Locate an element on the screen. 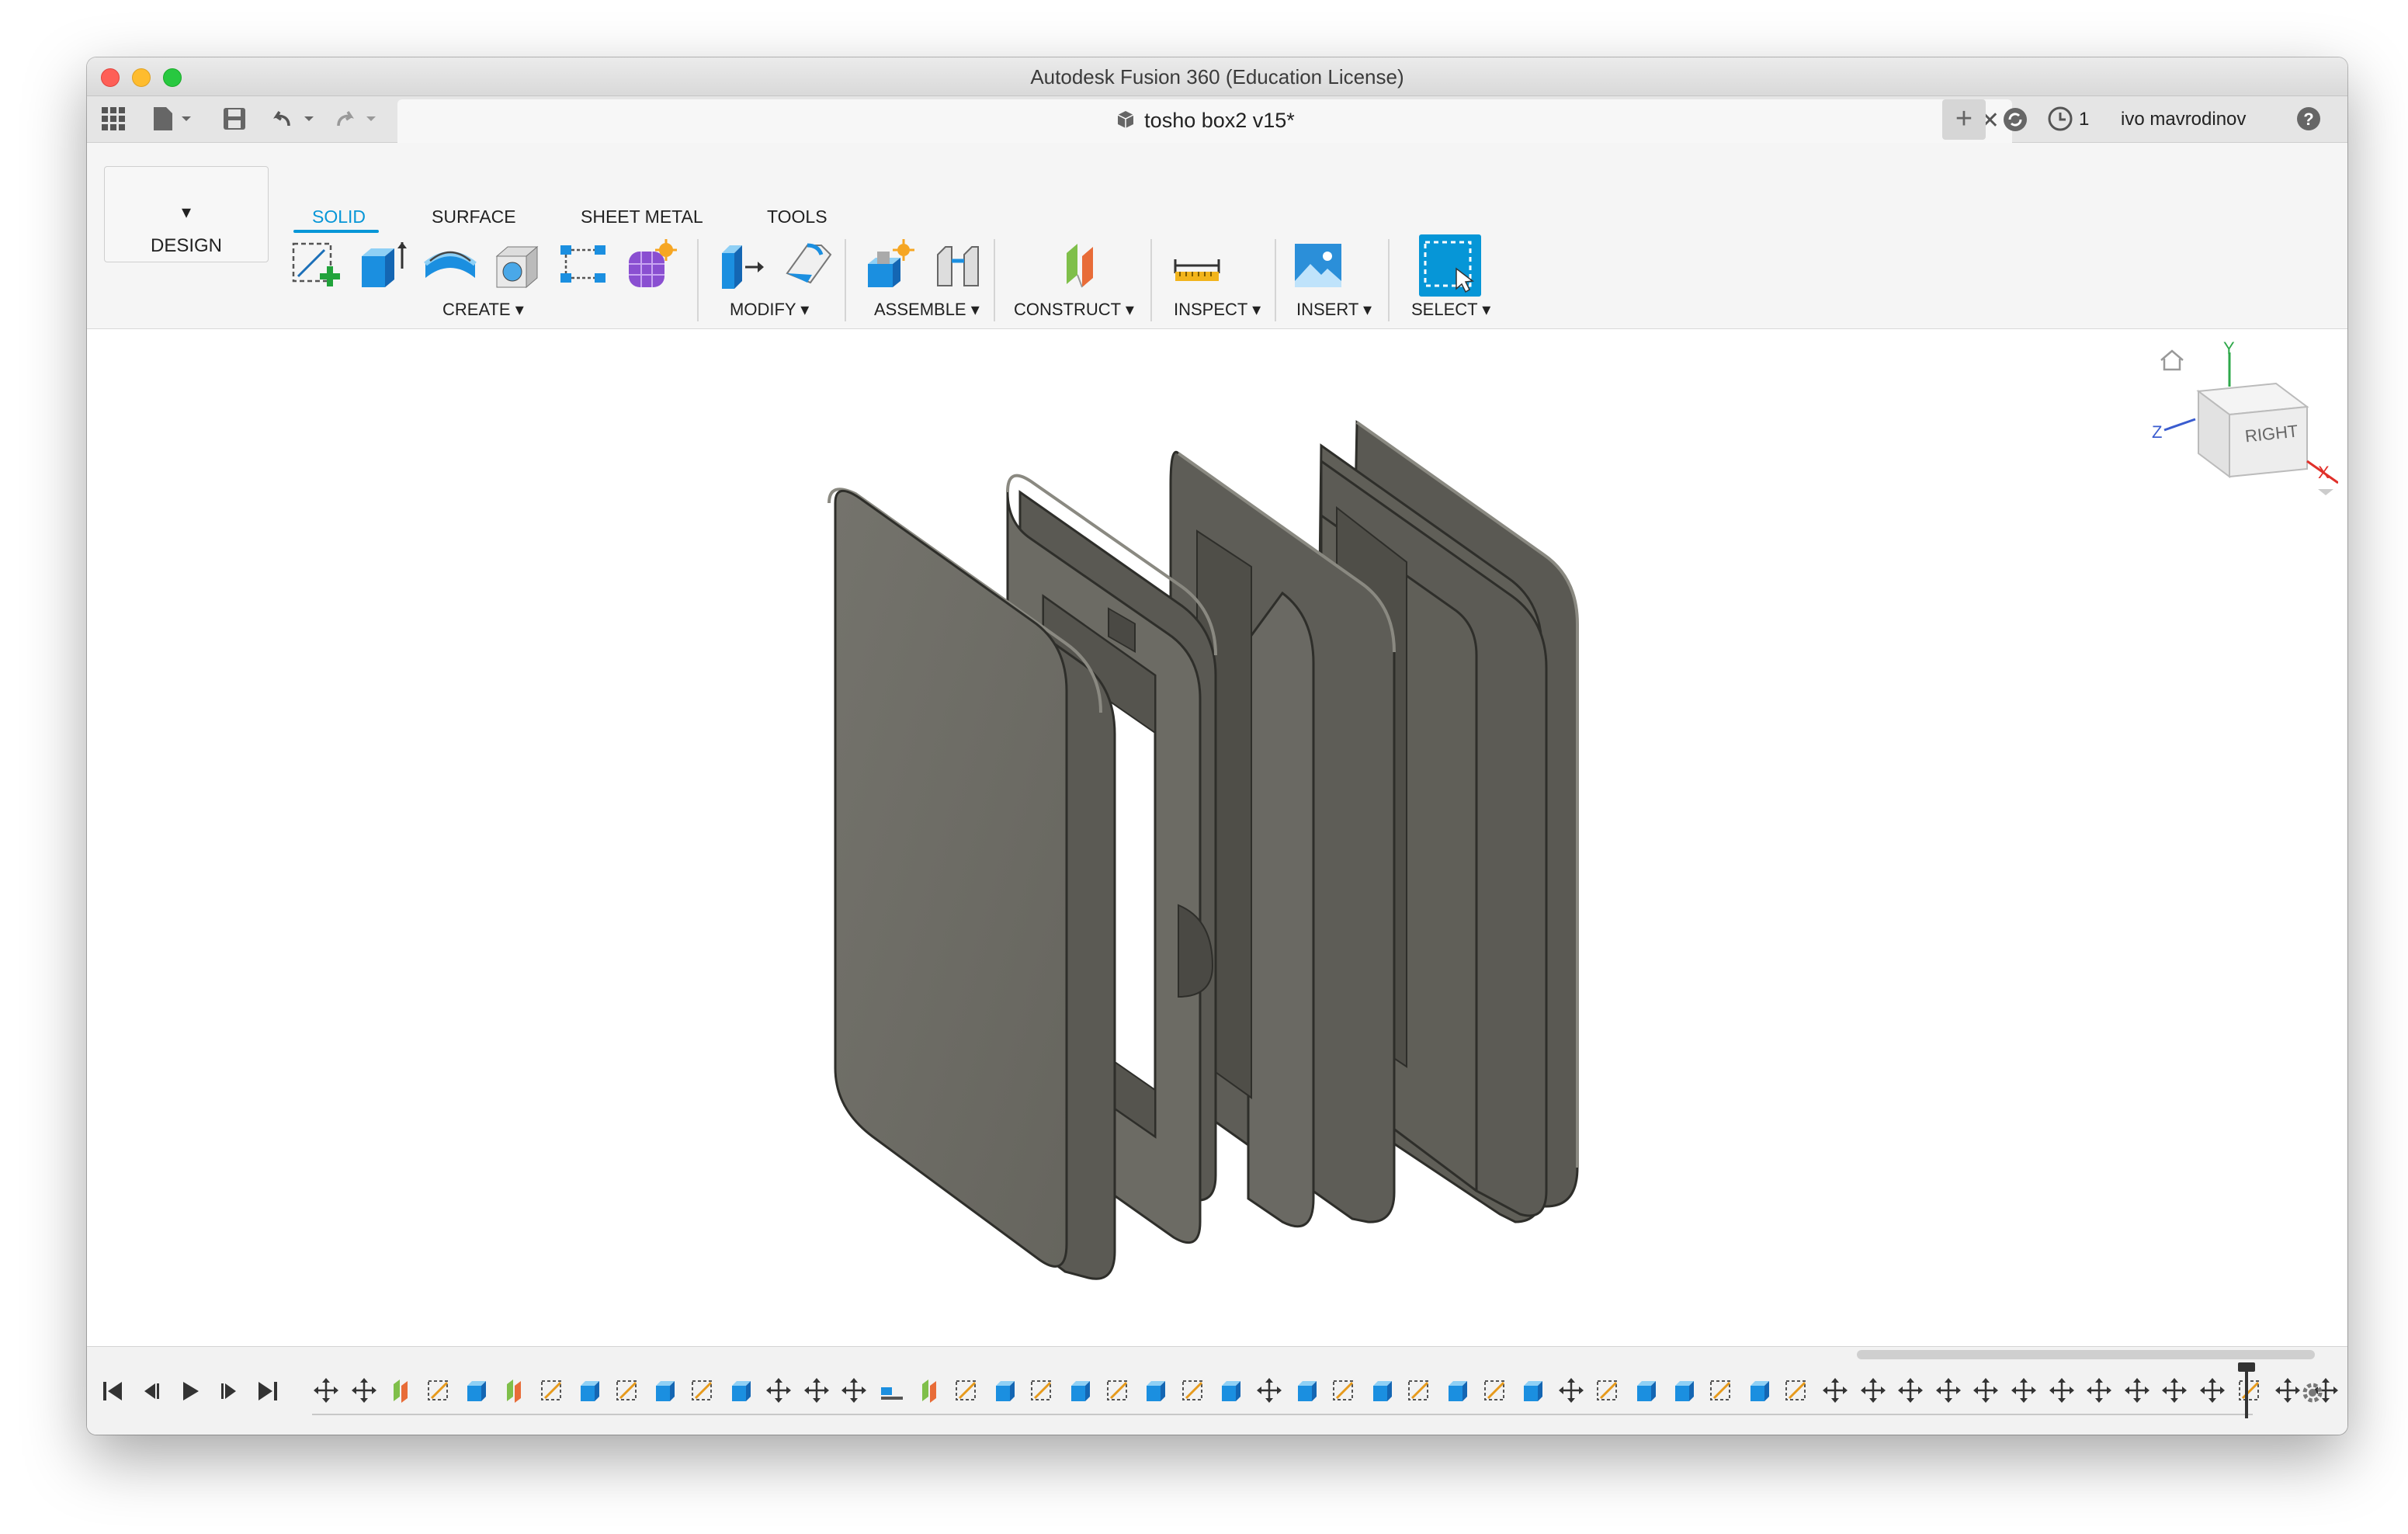 This screenshot has width=2408, height=1534. document-tab: tosho box2 v15* ✕ is located at coordinates (1204, 121).